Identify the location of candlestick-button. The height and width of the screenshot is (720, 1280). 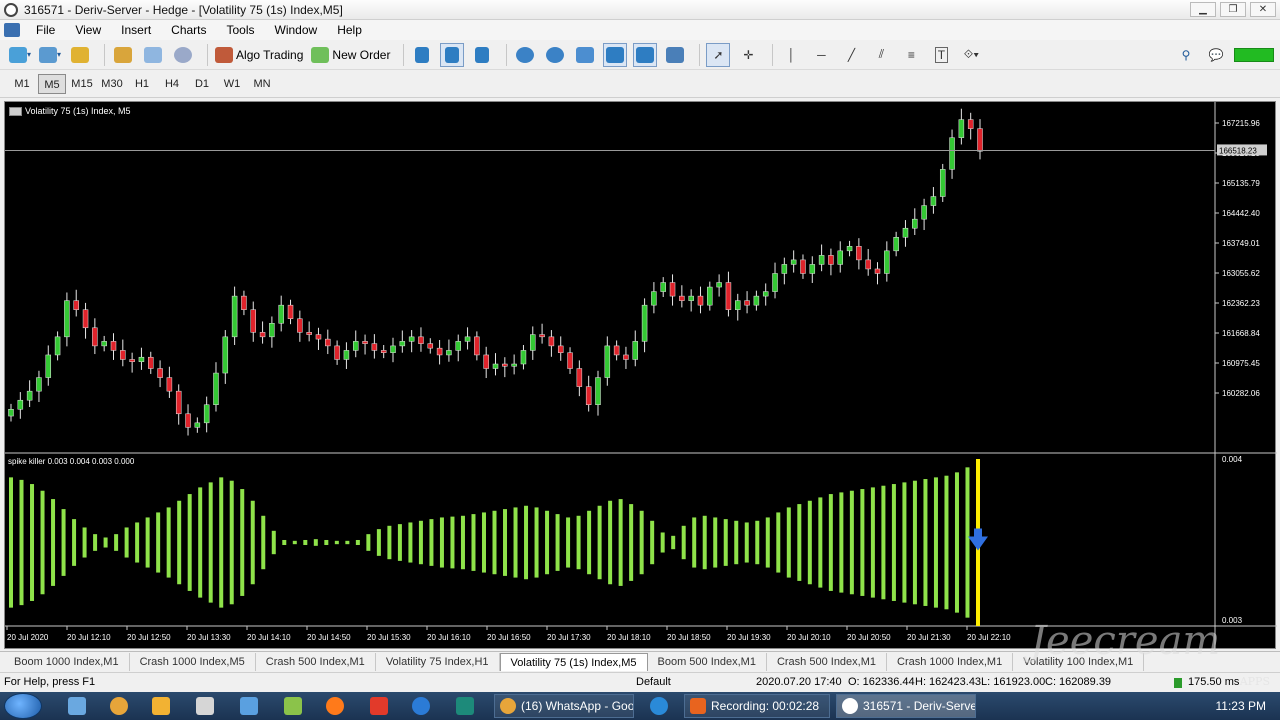
(452, 54).